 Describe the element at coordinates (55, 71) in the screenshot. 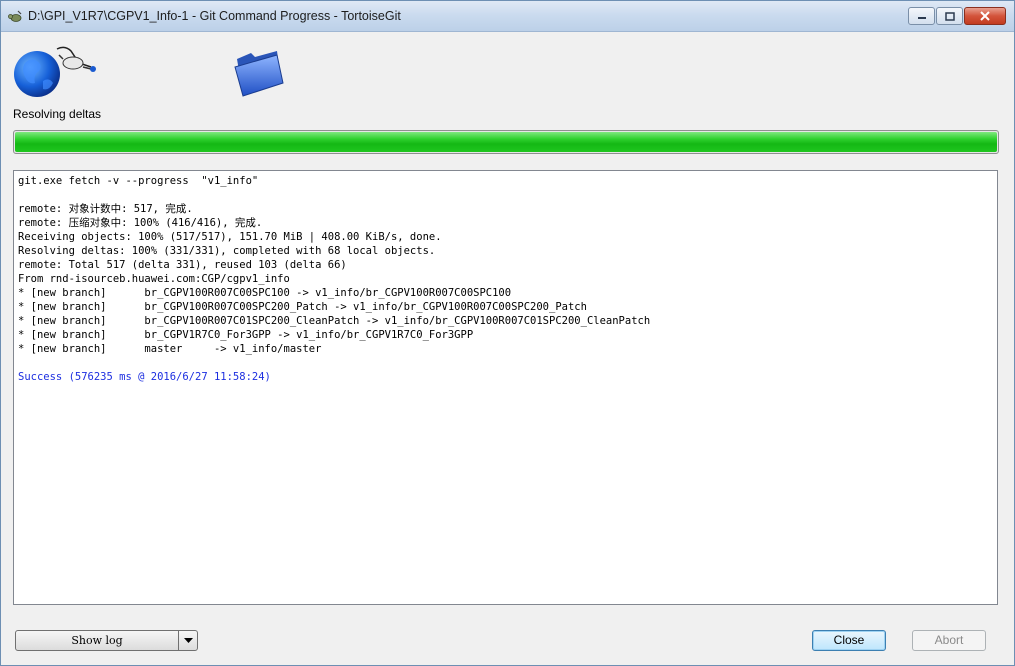

I see `globe-network-icon` at that location.